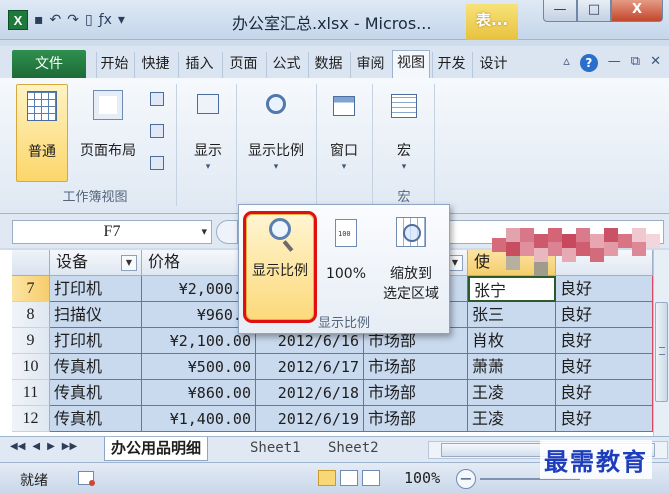 The image size is (669, 494). Describe the element at coordinates (31, 393) in the screenshot. I see `row-header: 11` at that location.